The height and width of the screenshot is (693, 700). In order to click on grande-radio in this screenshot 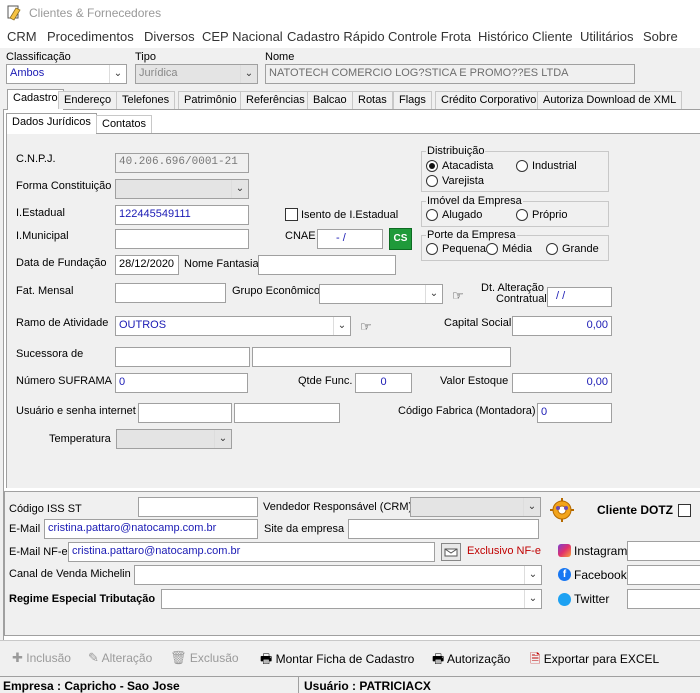, I will do `click(552, 249)`.